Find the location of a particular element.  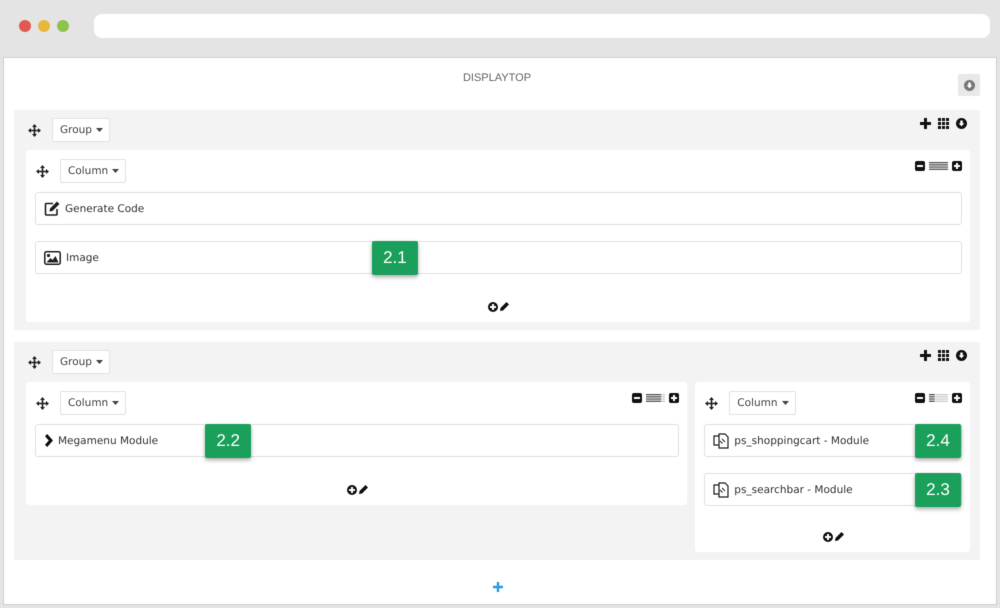

section-title: DISPLAYTOP is located at coordinates (497, 78).